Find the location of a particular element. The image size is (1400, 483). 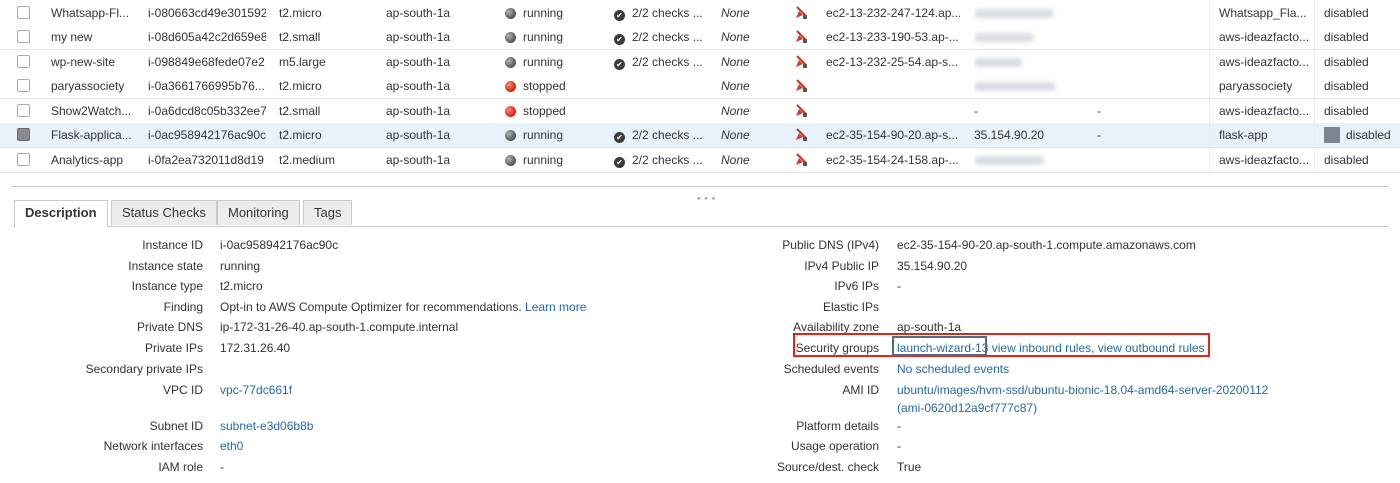

detail-label: Secondary private IPs is located at coordinates (144, 369).